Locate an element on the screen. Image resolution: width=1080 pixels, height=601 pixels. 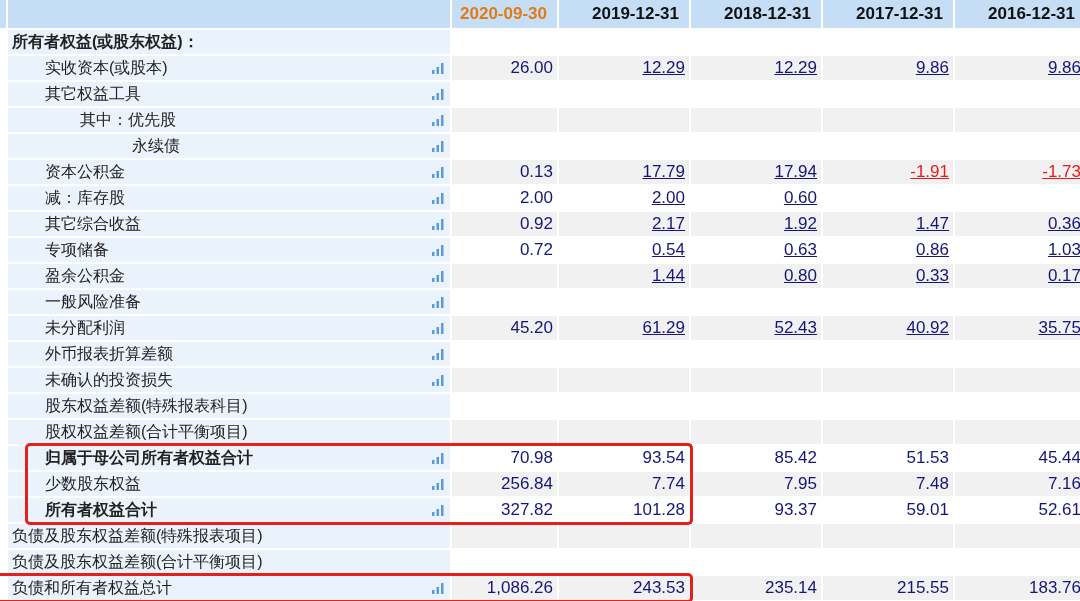
row-label: 少数股东权益 is located at coordinates (93, 483).